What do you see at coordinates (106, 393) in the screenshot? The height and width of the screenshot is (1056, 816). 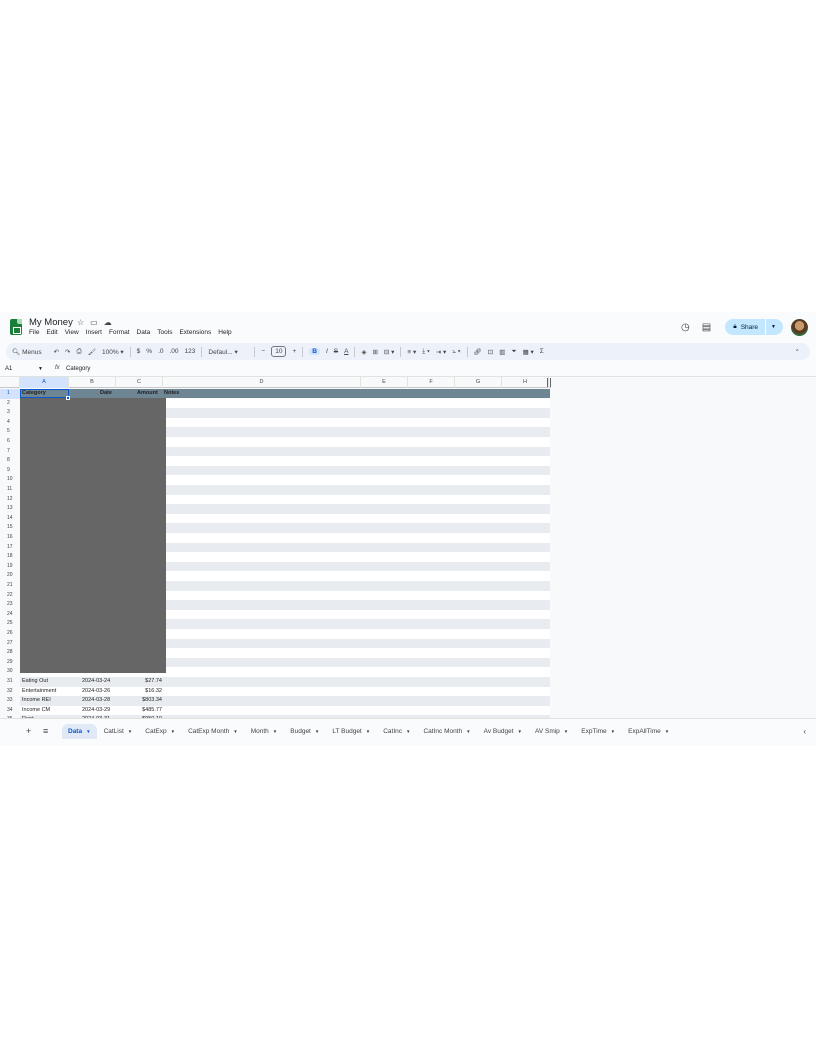 I see `header-date: Date` at bounding box center [106, 393].